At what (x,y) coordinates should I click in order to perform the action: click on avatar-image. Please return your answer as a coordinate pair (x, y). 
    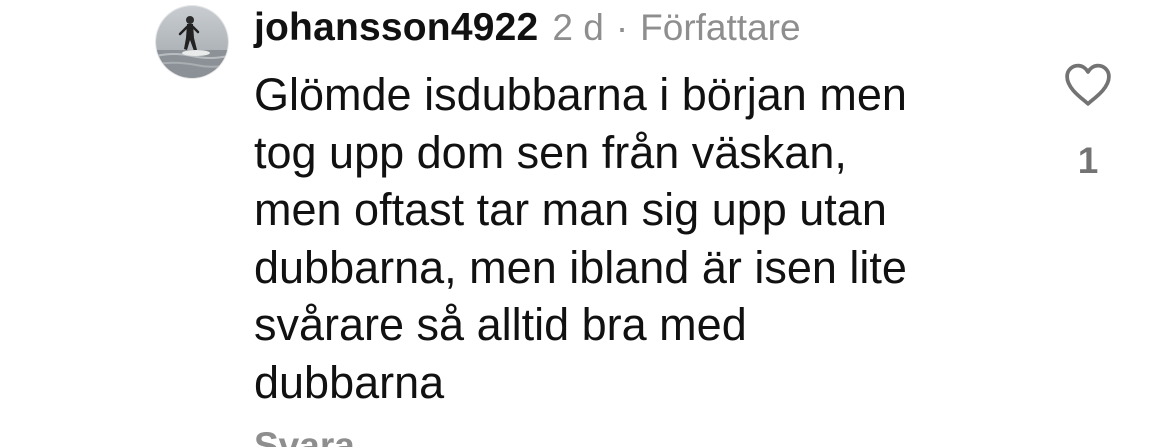
    Looking at the image, I should click on (192, 42).